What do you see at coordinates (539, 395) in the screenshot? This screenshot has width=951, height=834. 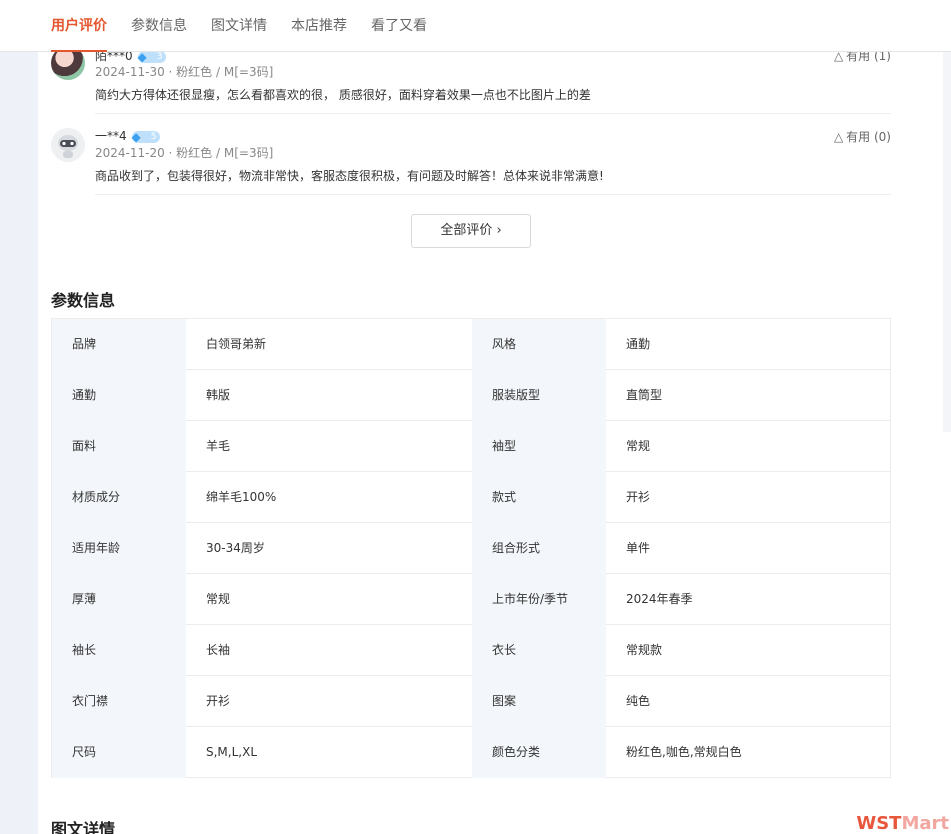 I see `param-key: 服装版型` at bounding box center [539, 395].